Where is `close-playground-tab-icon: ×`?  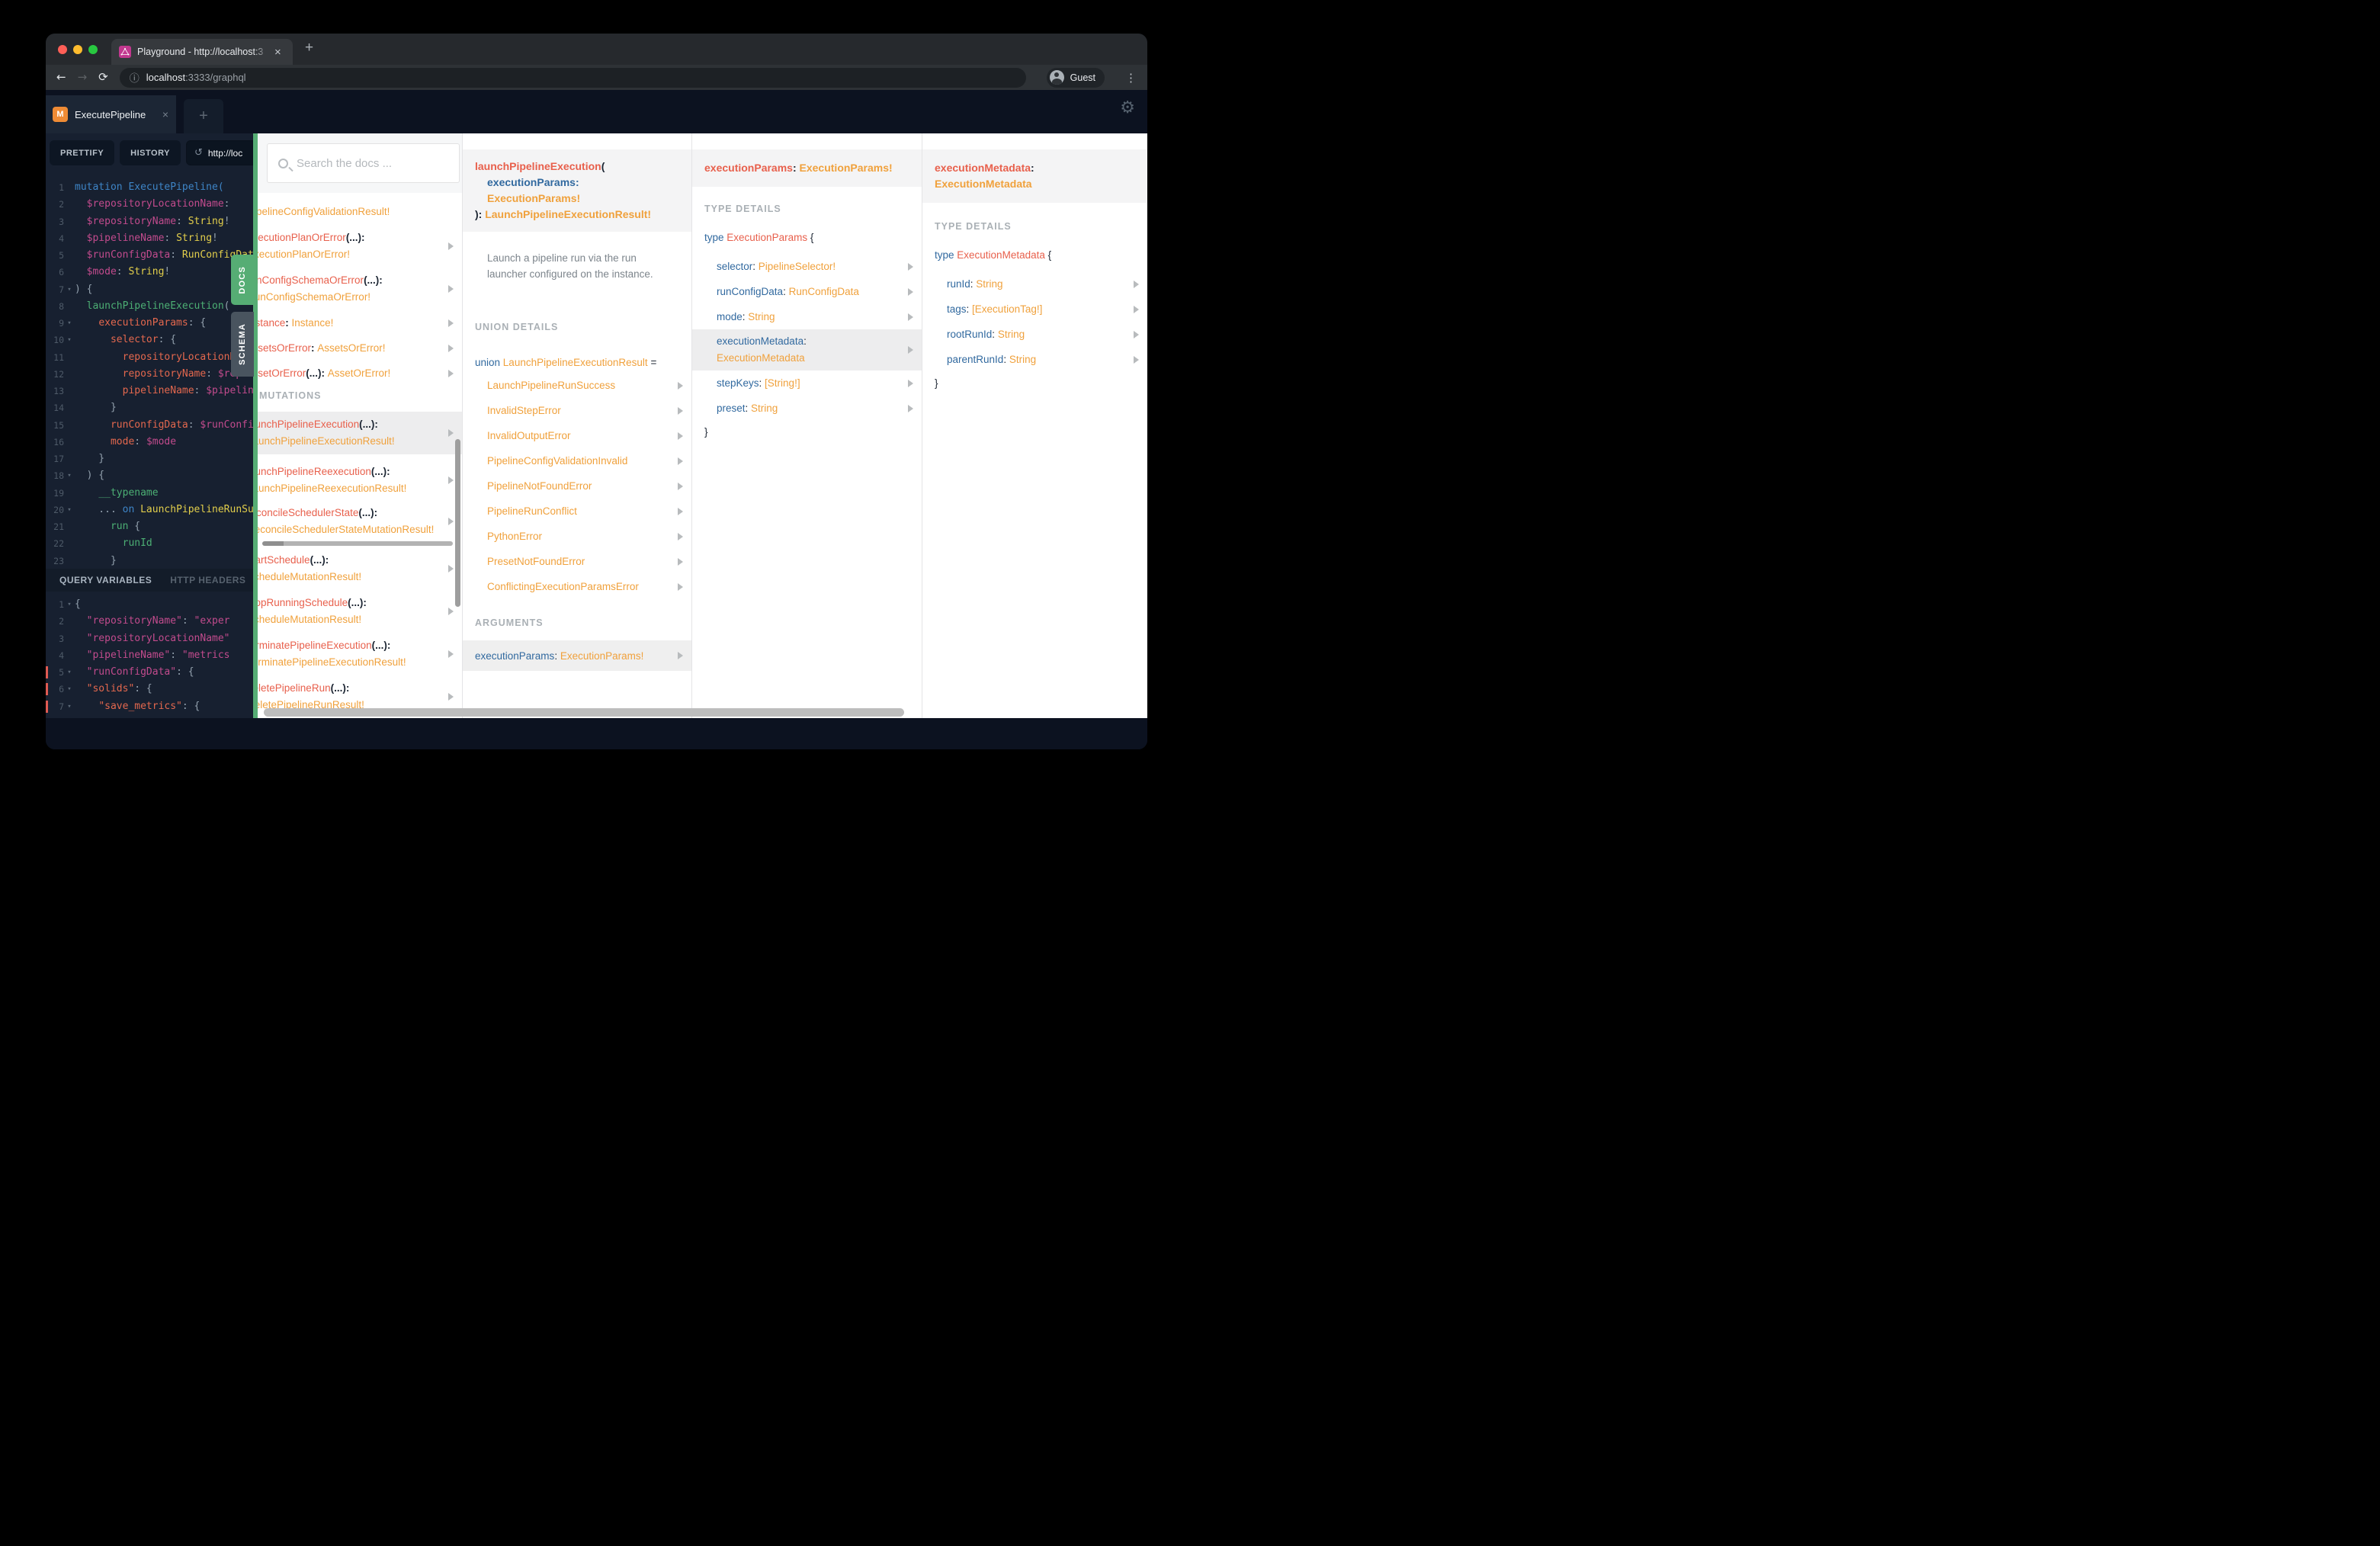 close-playground-tab-icon: × is located at coordinates (165, 114).